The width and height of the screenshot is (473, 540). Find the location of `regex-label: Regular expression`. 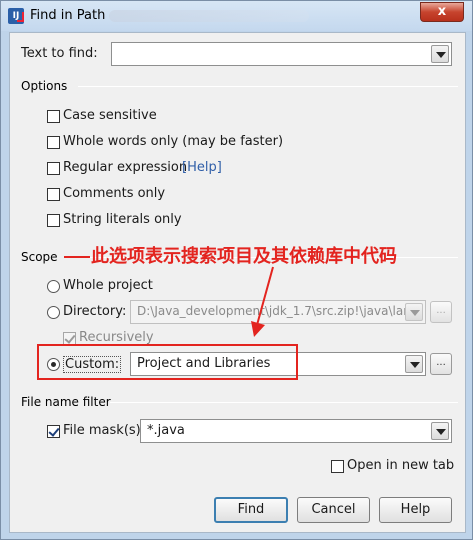

regex-label: Regular expression is located at coordinates (125, 167).